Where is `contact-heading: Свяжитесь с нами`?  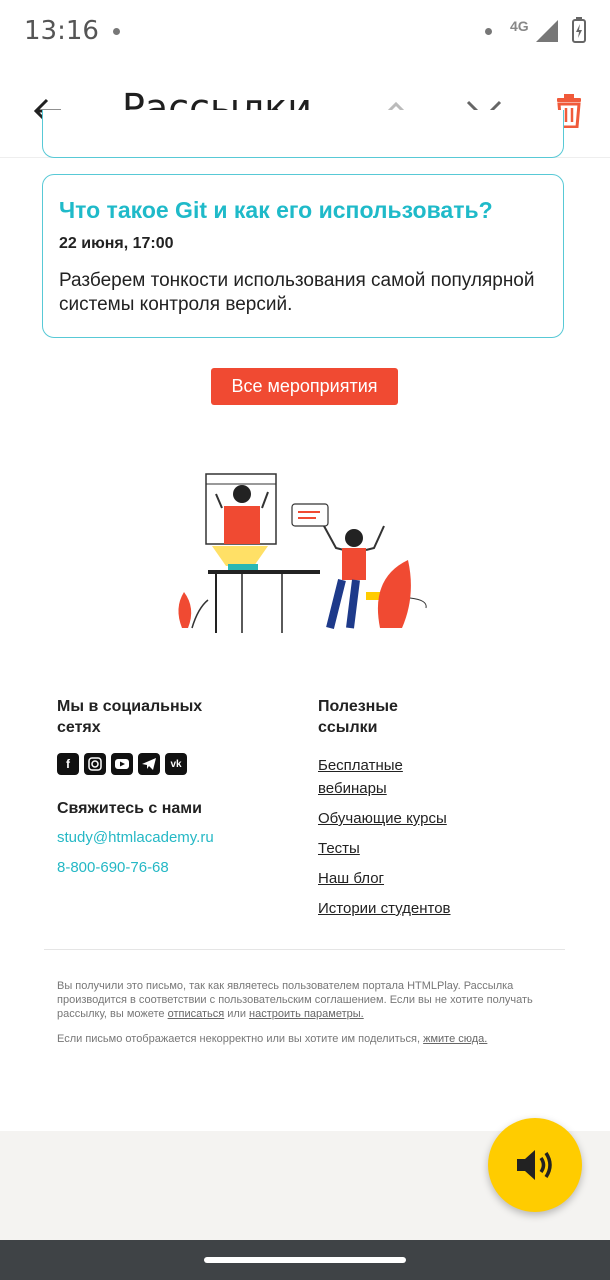 contact-heading: Свяжитесь с нами is located at coordinates (129, 808).